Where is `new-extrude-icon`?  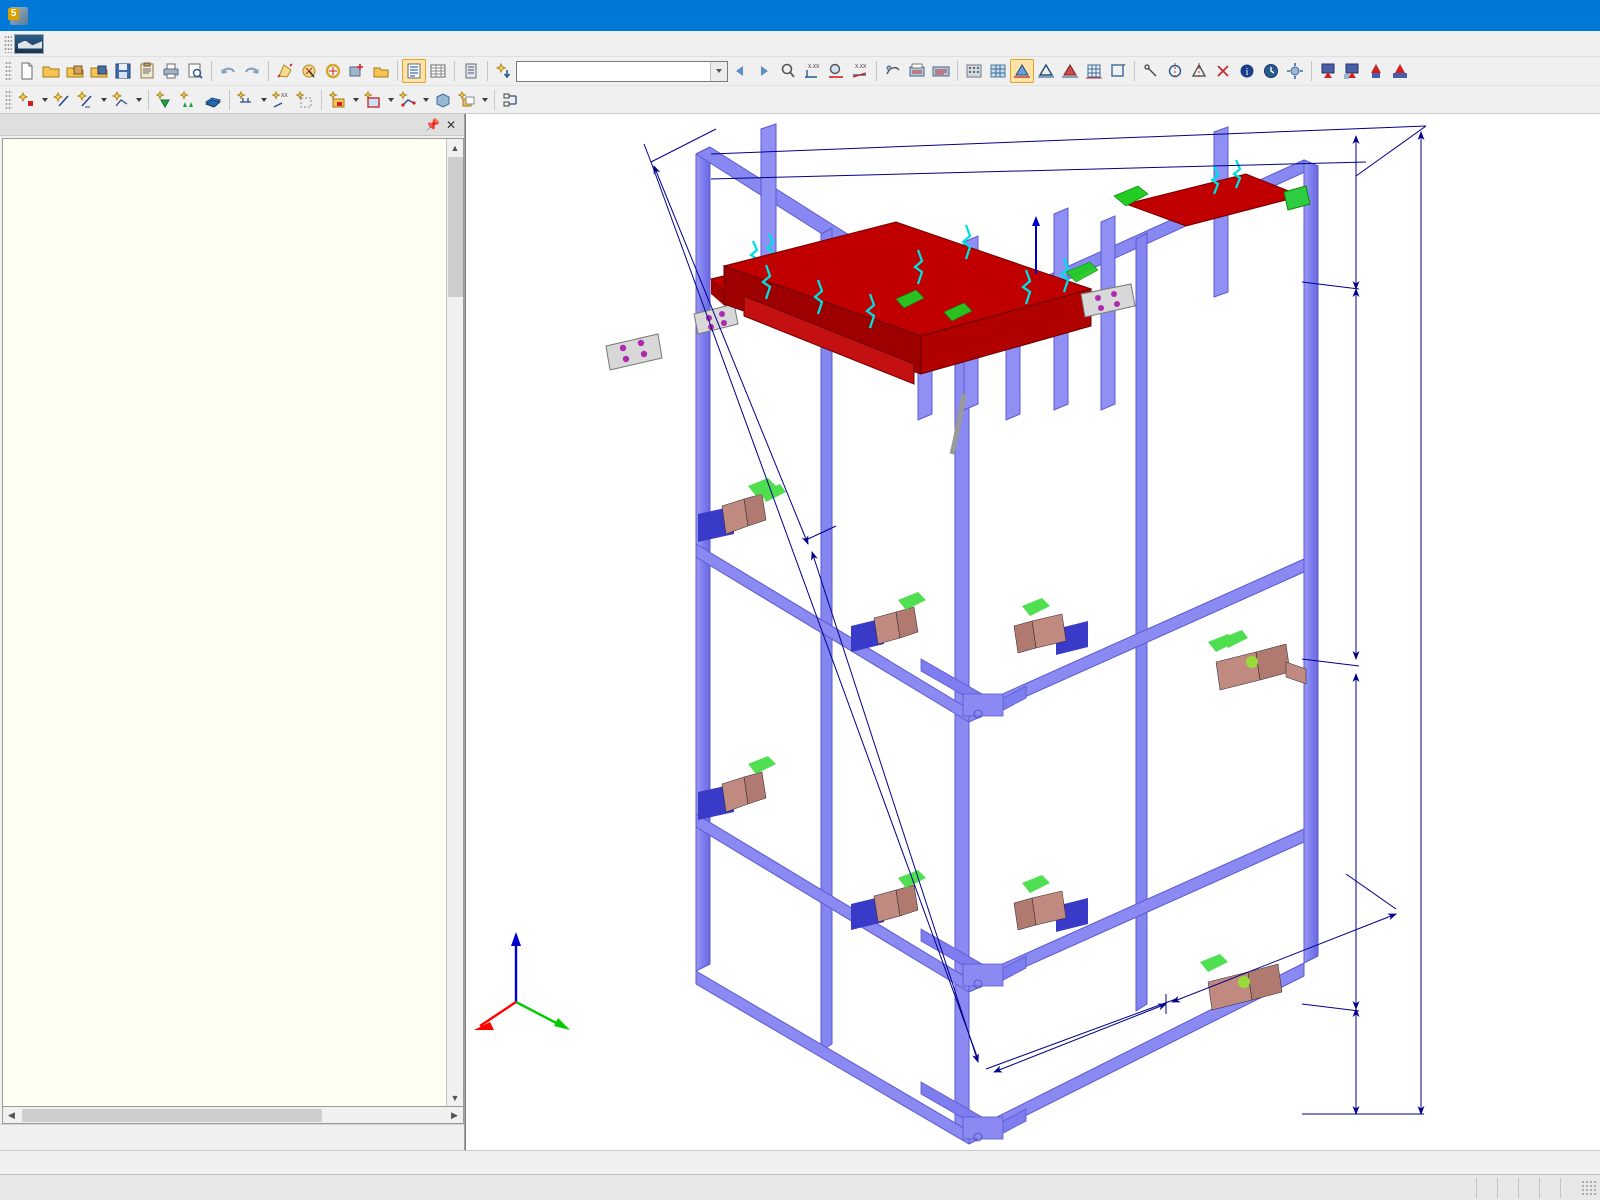 new-extrude-icon is located at coordinates (511, 100).